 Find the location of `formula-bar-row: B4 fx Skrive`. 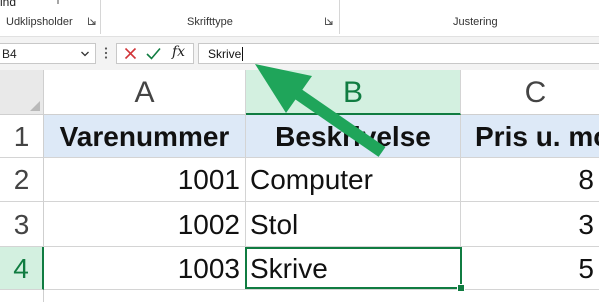

formula-bar-row: B4 fx Skrive is located at coordinates (299, 53).